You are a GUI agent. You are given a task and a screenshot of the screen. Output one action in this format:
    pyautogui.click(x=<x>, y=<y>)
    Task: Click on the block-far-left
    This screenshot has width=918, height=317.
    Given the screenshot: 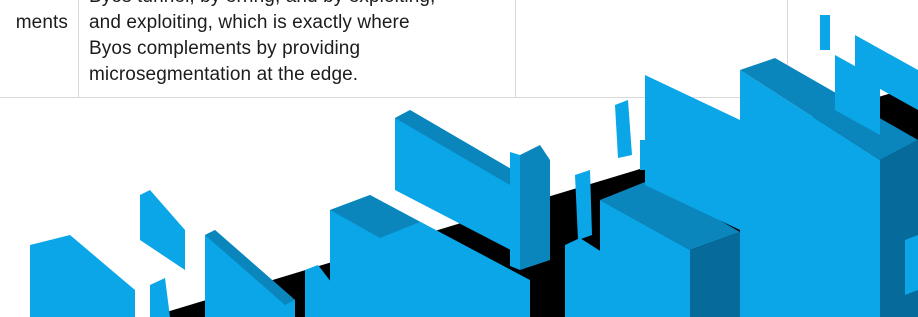 What is the action you would take?
    pyautogui.click(x=82, y=276)
    